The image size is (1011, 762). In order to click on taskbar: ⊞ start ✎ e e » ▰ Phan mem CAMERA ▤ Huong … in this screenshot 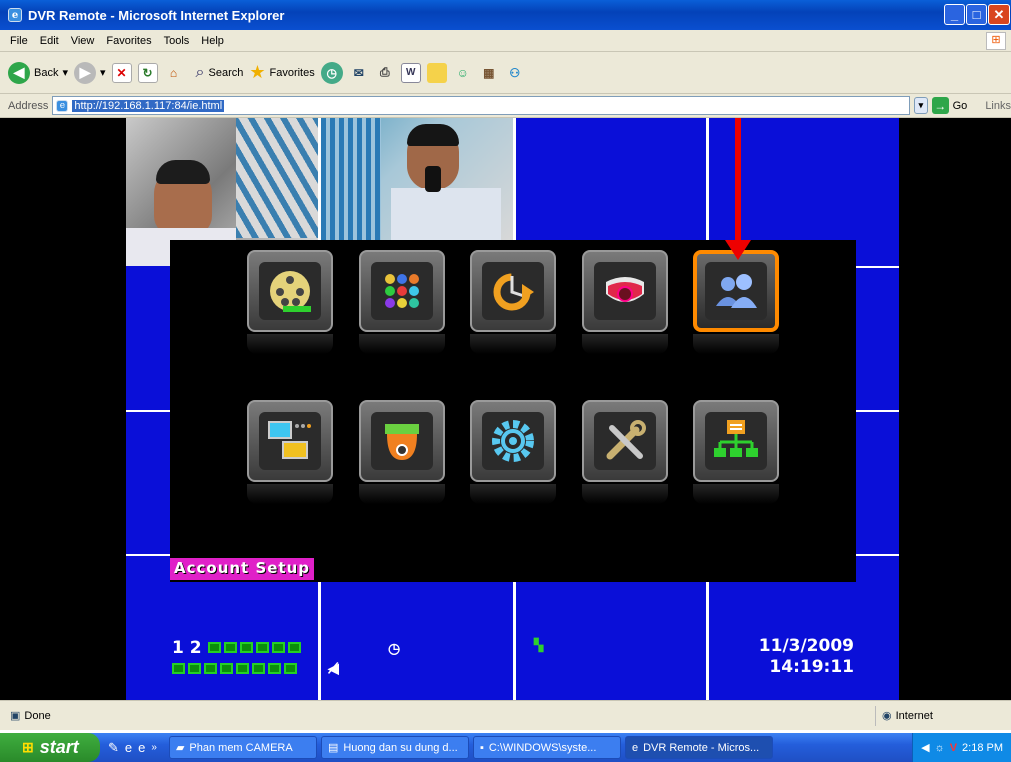, I will do `click(505, 747)`.